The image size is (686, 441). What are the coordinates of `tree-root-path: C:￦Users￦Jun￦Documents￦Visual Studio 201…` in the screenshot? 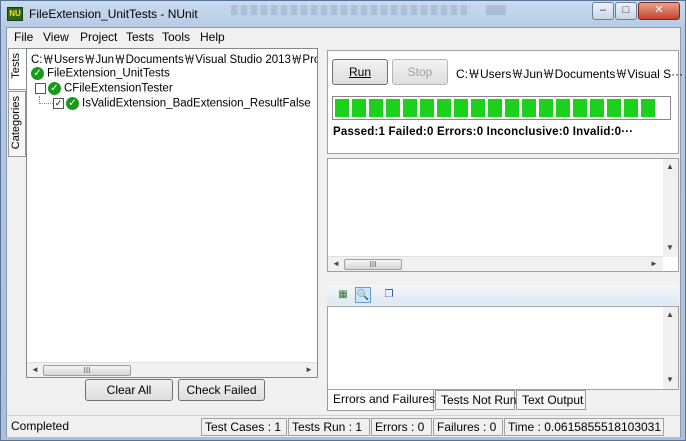 It's located at (174, 60).